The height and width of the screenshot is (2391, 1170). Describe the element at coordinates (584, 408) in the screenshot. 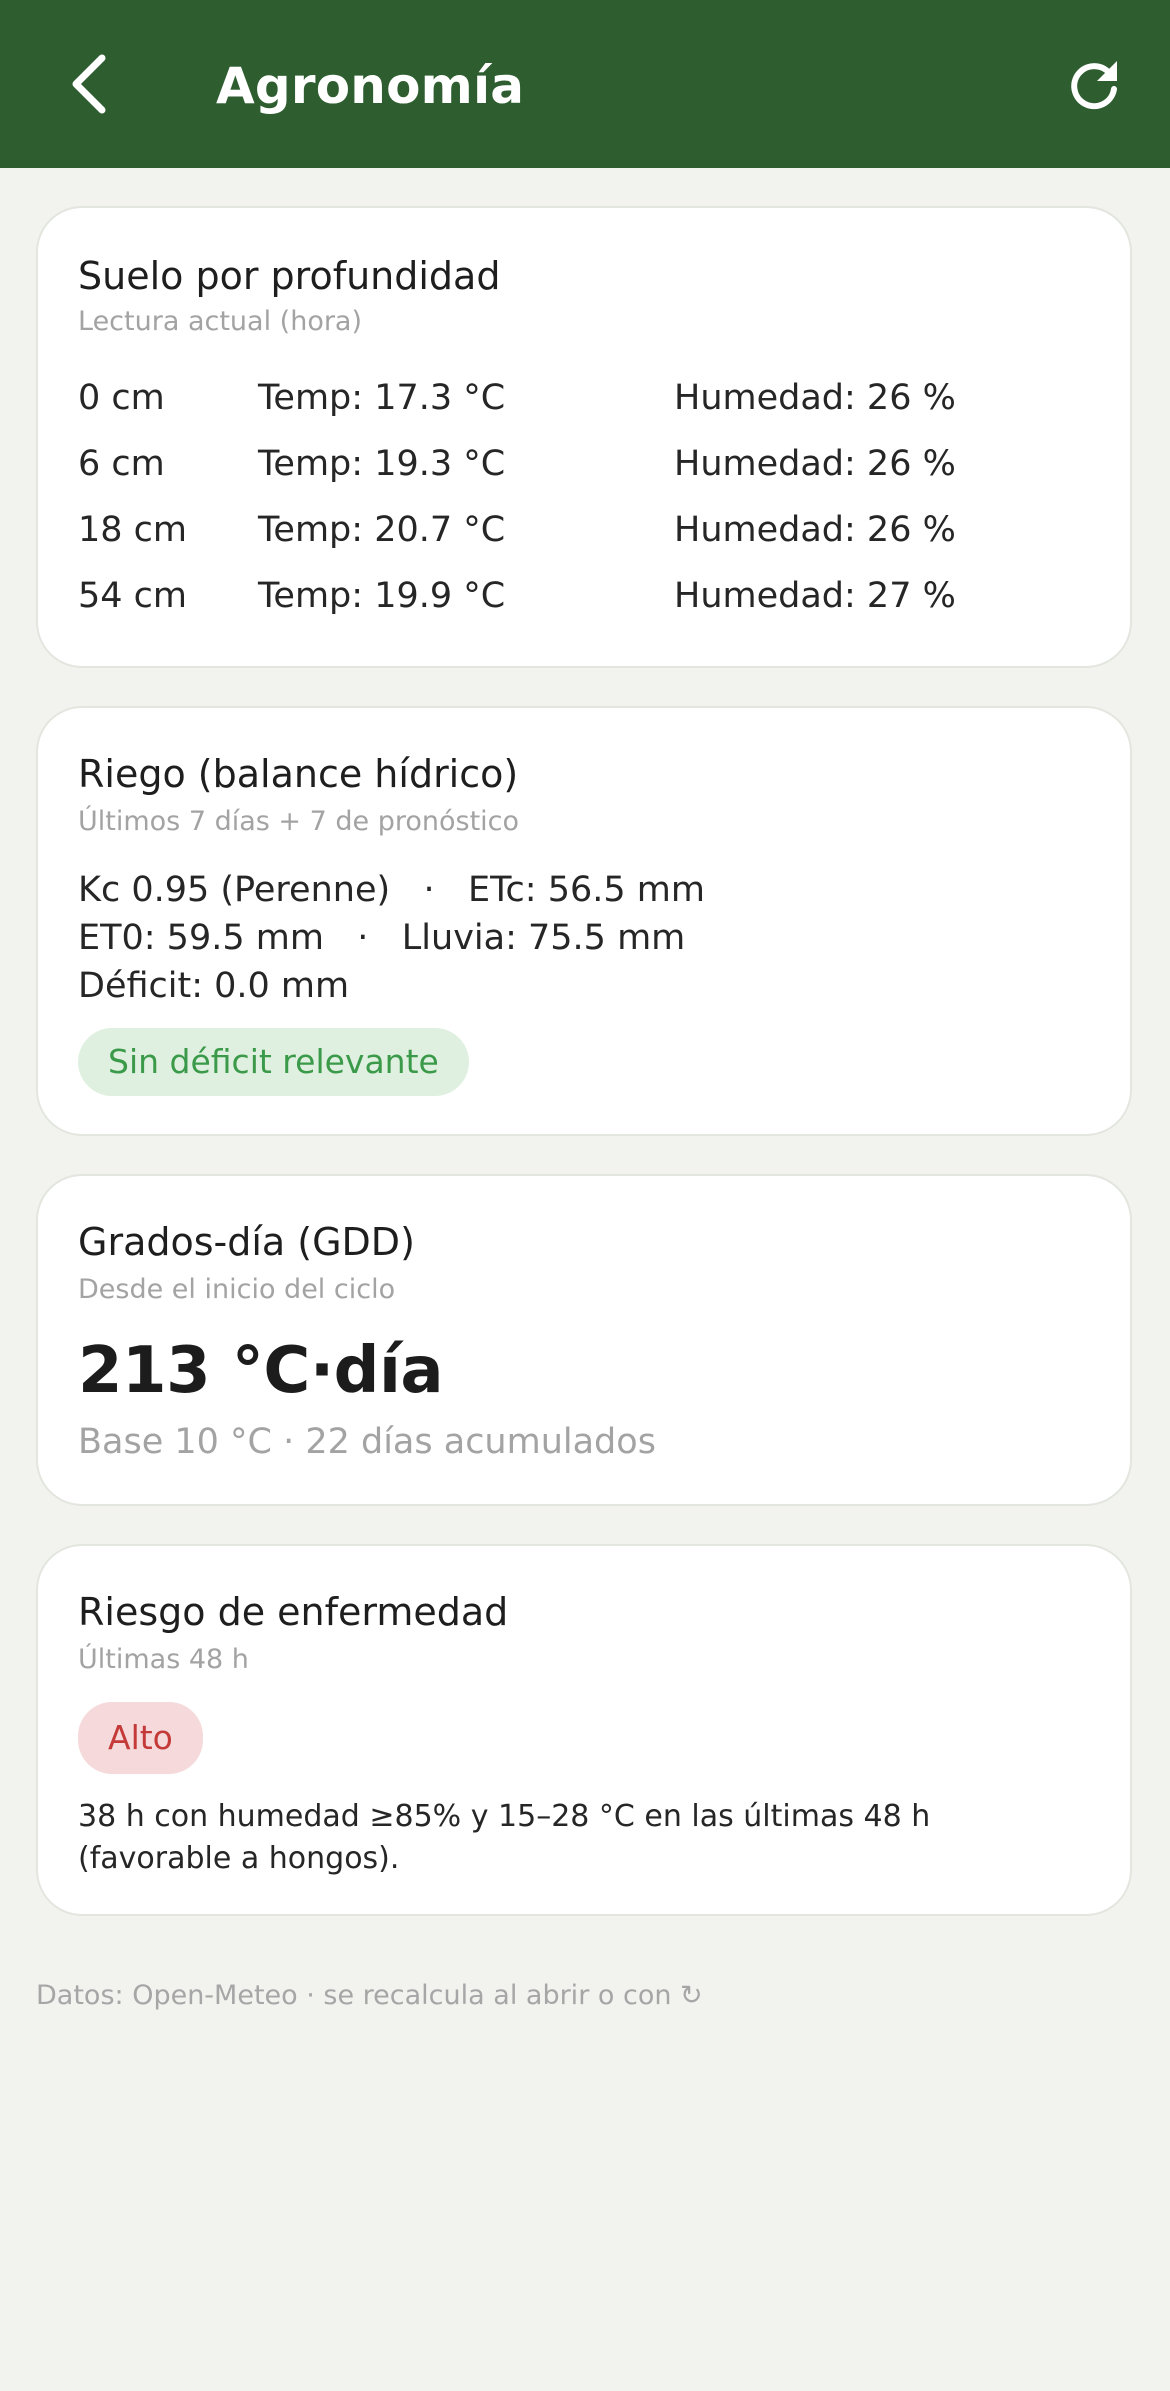

I see `soil-row: 0 cm Temp: 17.3 °C Humedad: 26 %` at that location.